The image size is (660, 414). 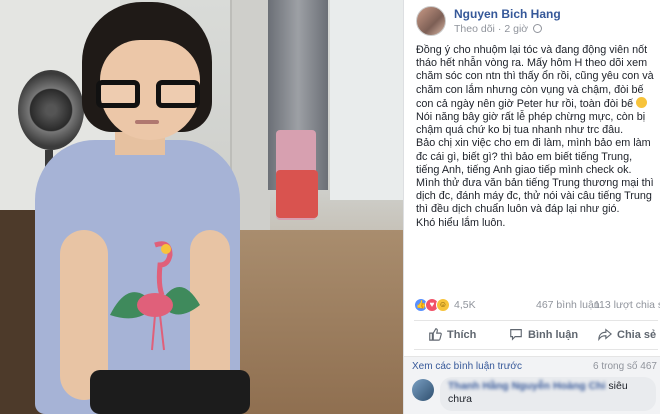 I want to click on share-button: Chia sẻ, so click(x=627, y=336).